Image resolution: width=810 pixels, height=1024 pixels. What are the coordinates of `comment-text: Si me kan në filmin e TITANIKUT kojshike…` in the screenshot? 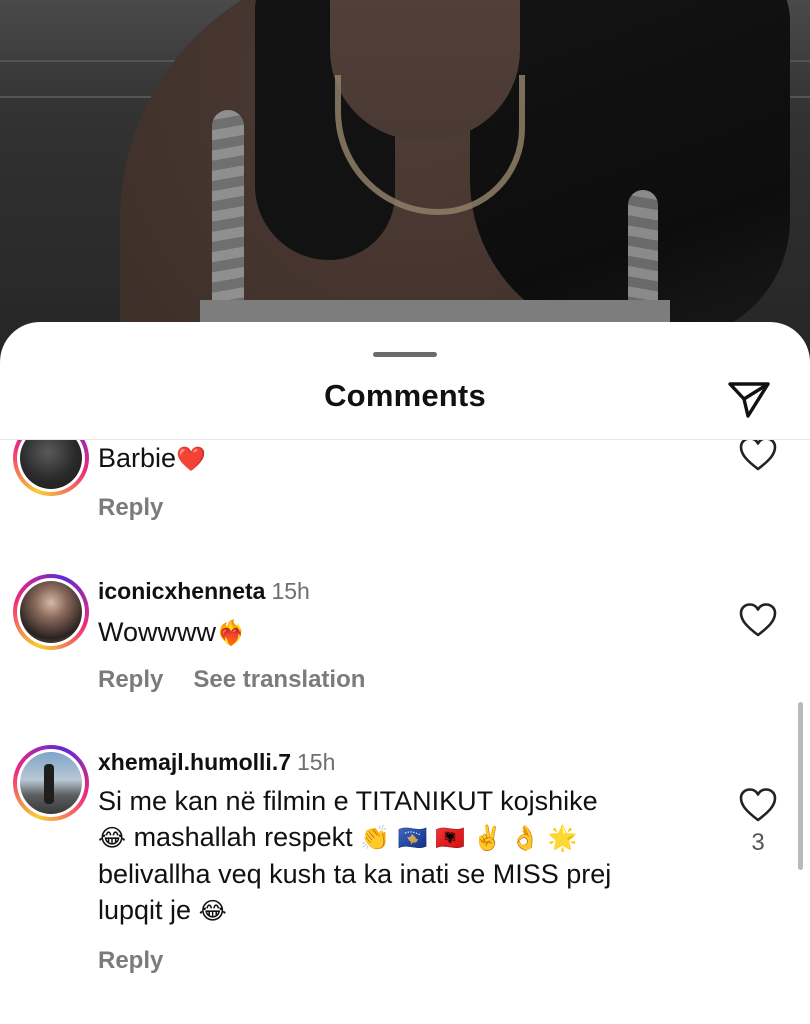 It's located at (398, 856).